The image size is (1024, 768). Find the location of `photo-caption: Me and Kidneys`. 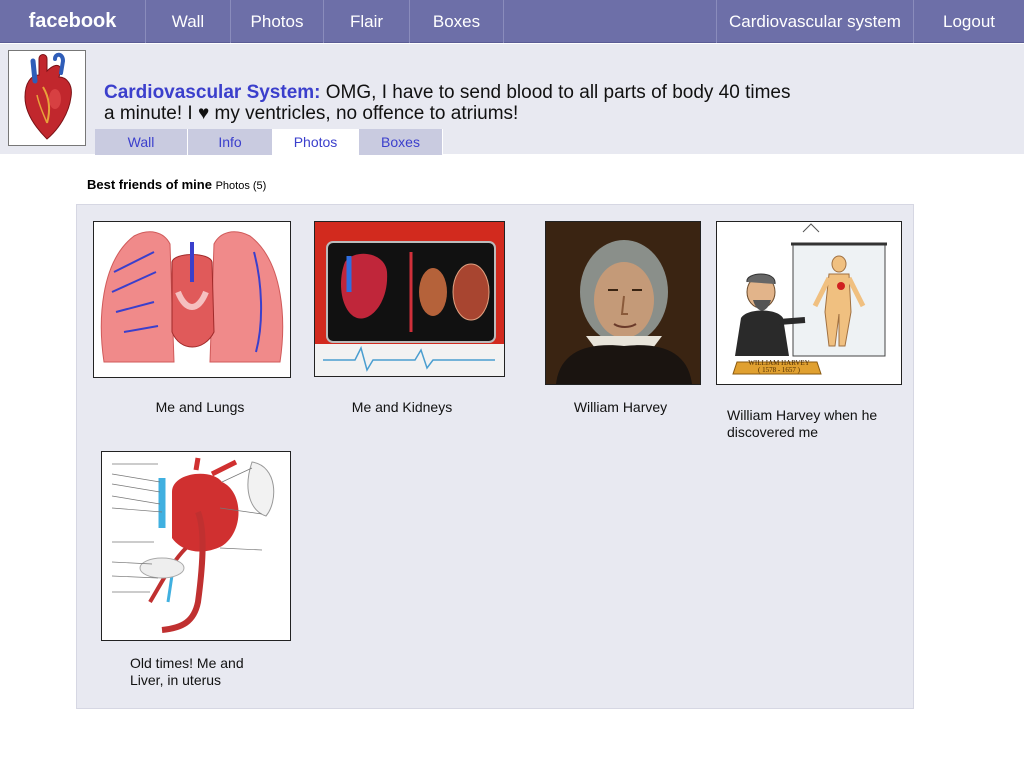

photo-caption: Me and Kidneys is located at coordinates (402, 407).